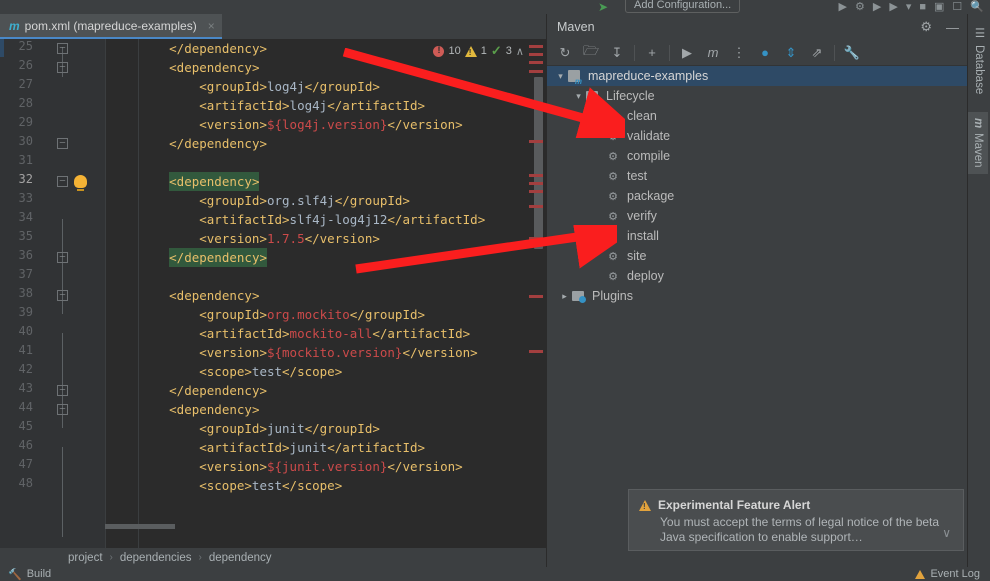 This screenshot has width=990, height=581. I want to click on code-line: <groupId>org.mockito</groupId>, so click(312, 314).